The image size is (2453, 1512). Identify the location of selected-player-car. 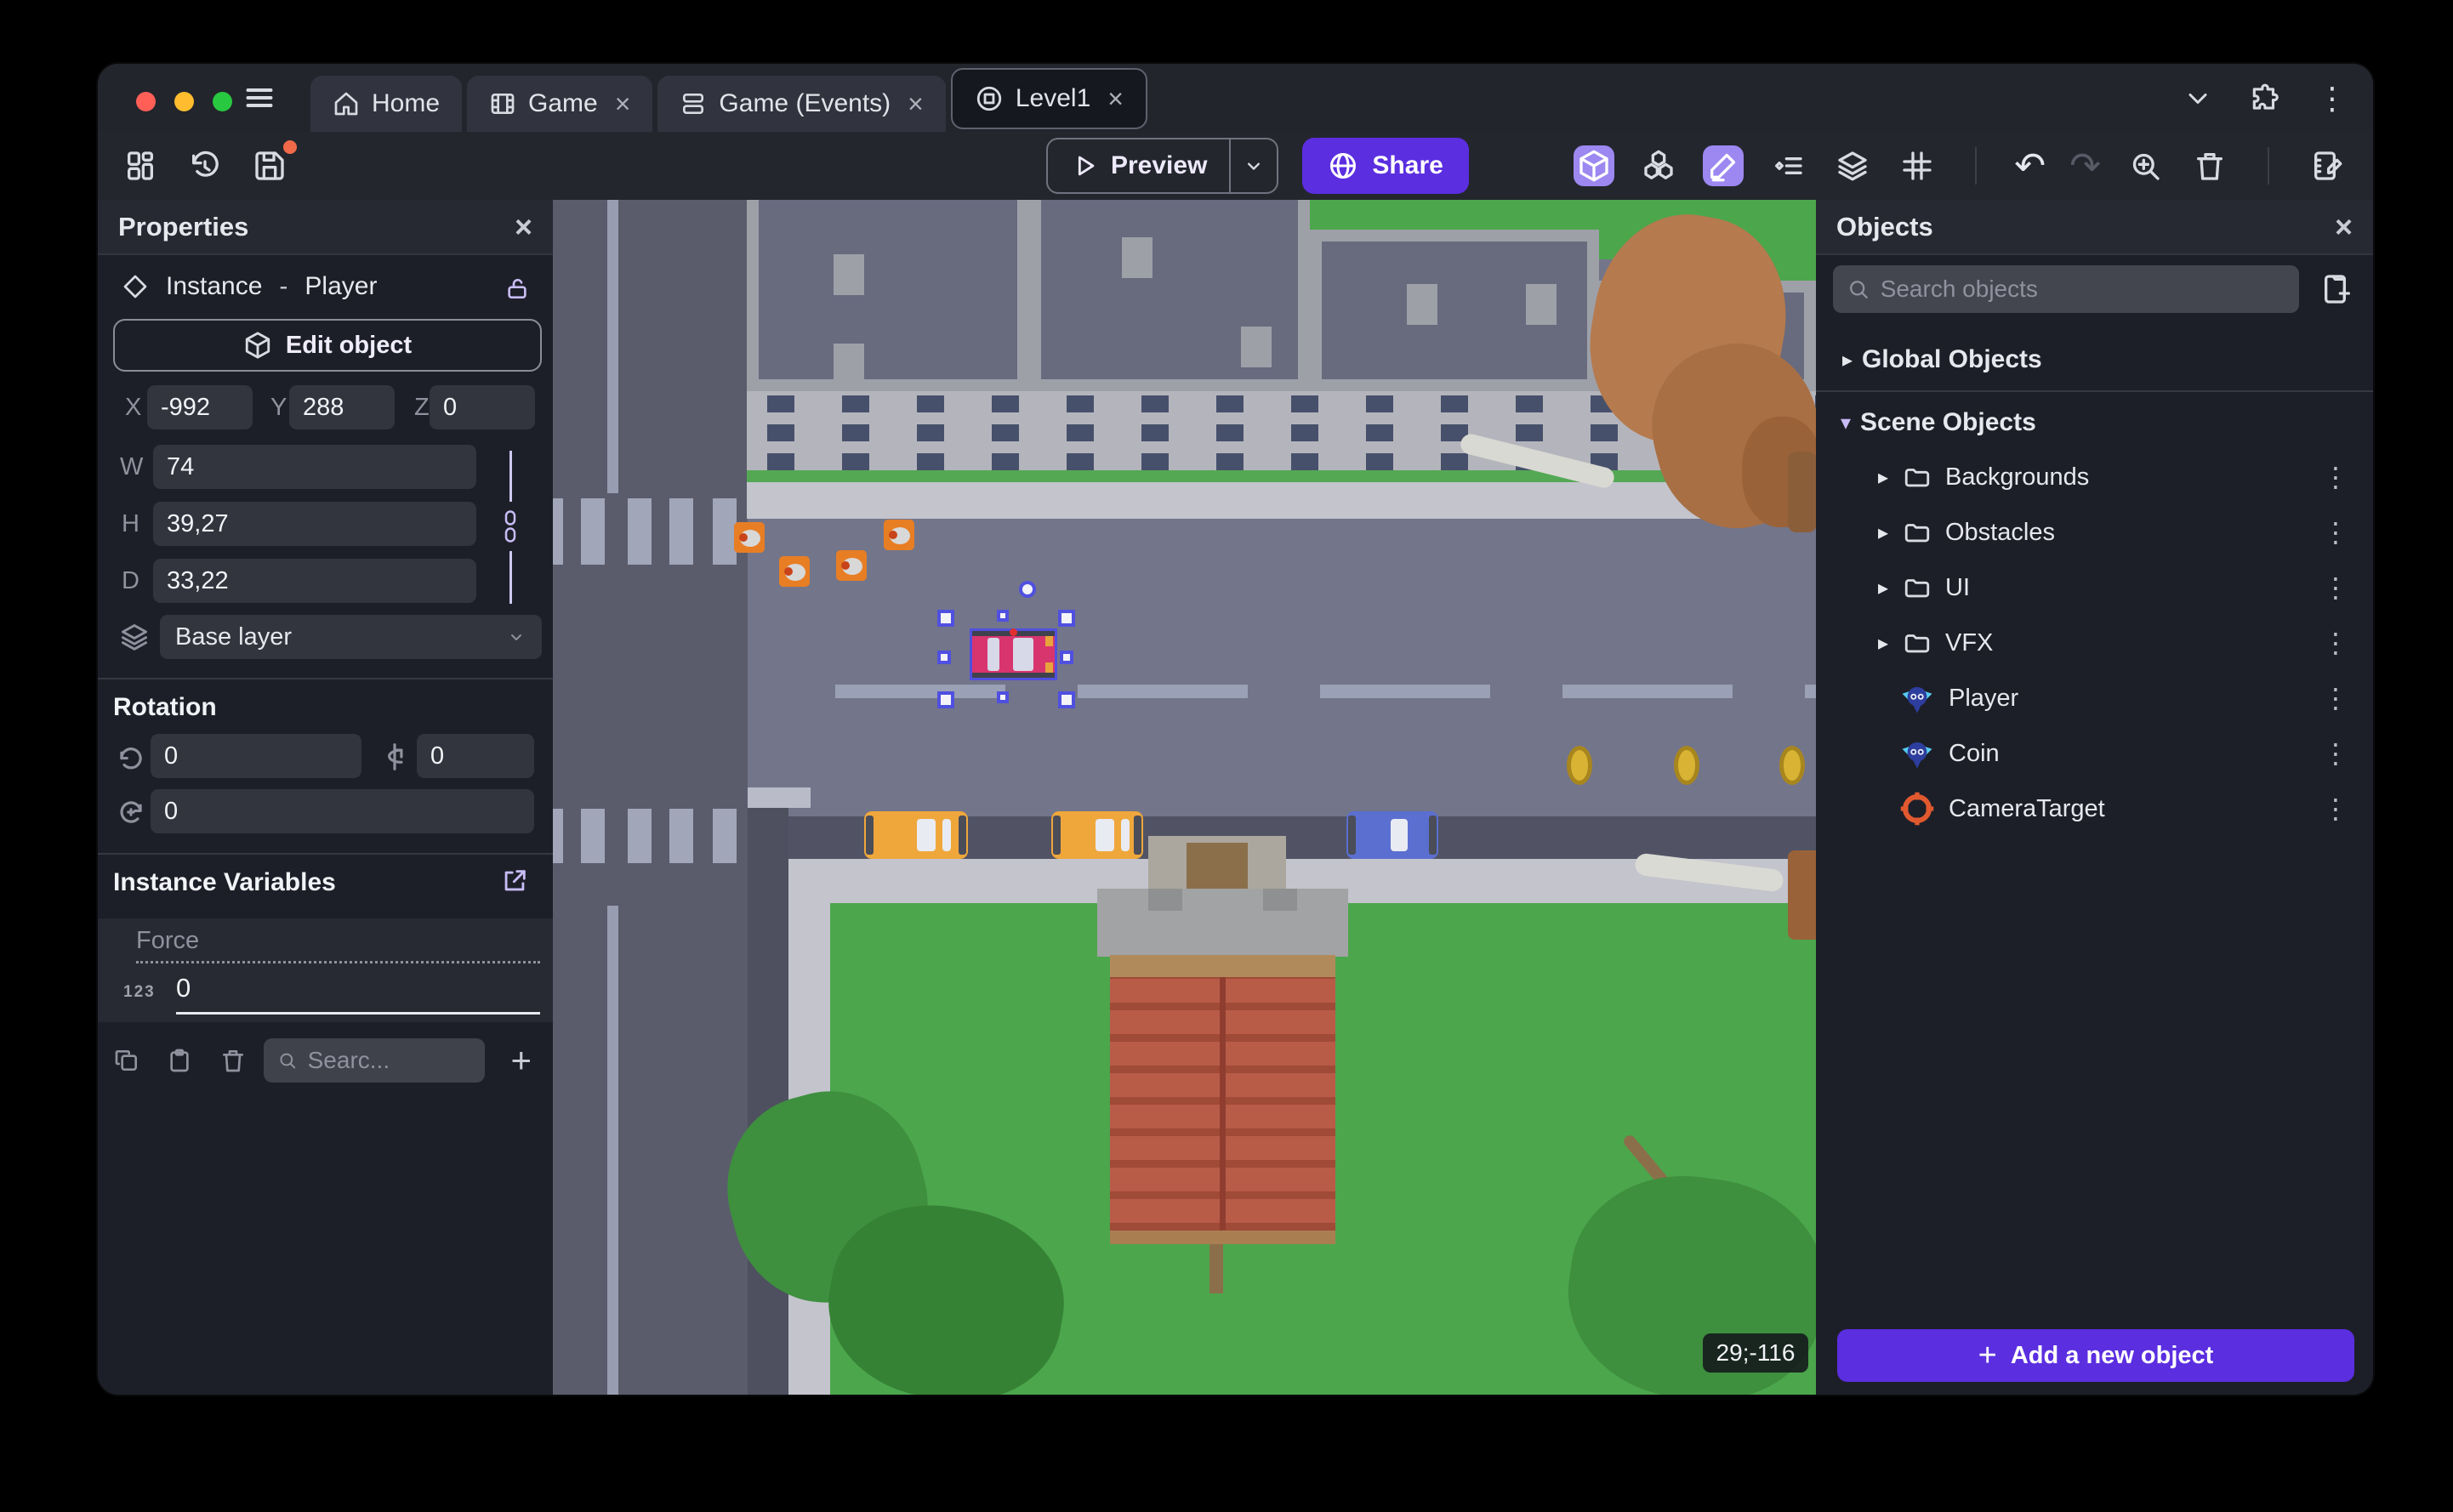
(1013, 653).